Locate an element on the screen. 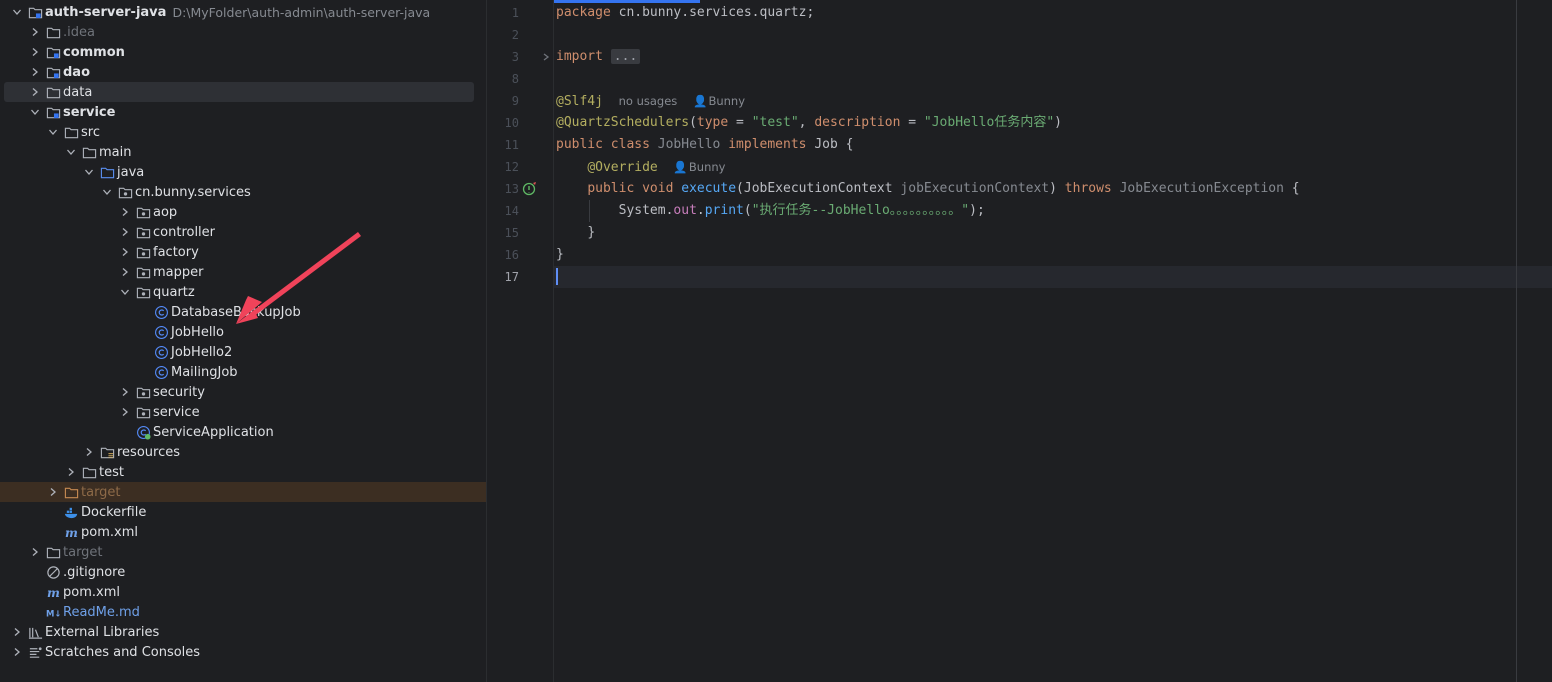 The width and height of the screenshot is (1552, 682). code-token: JobExecutionException is located at coordinates (1201, 188).